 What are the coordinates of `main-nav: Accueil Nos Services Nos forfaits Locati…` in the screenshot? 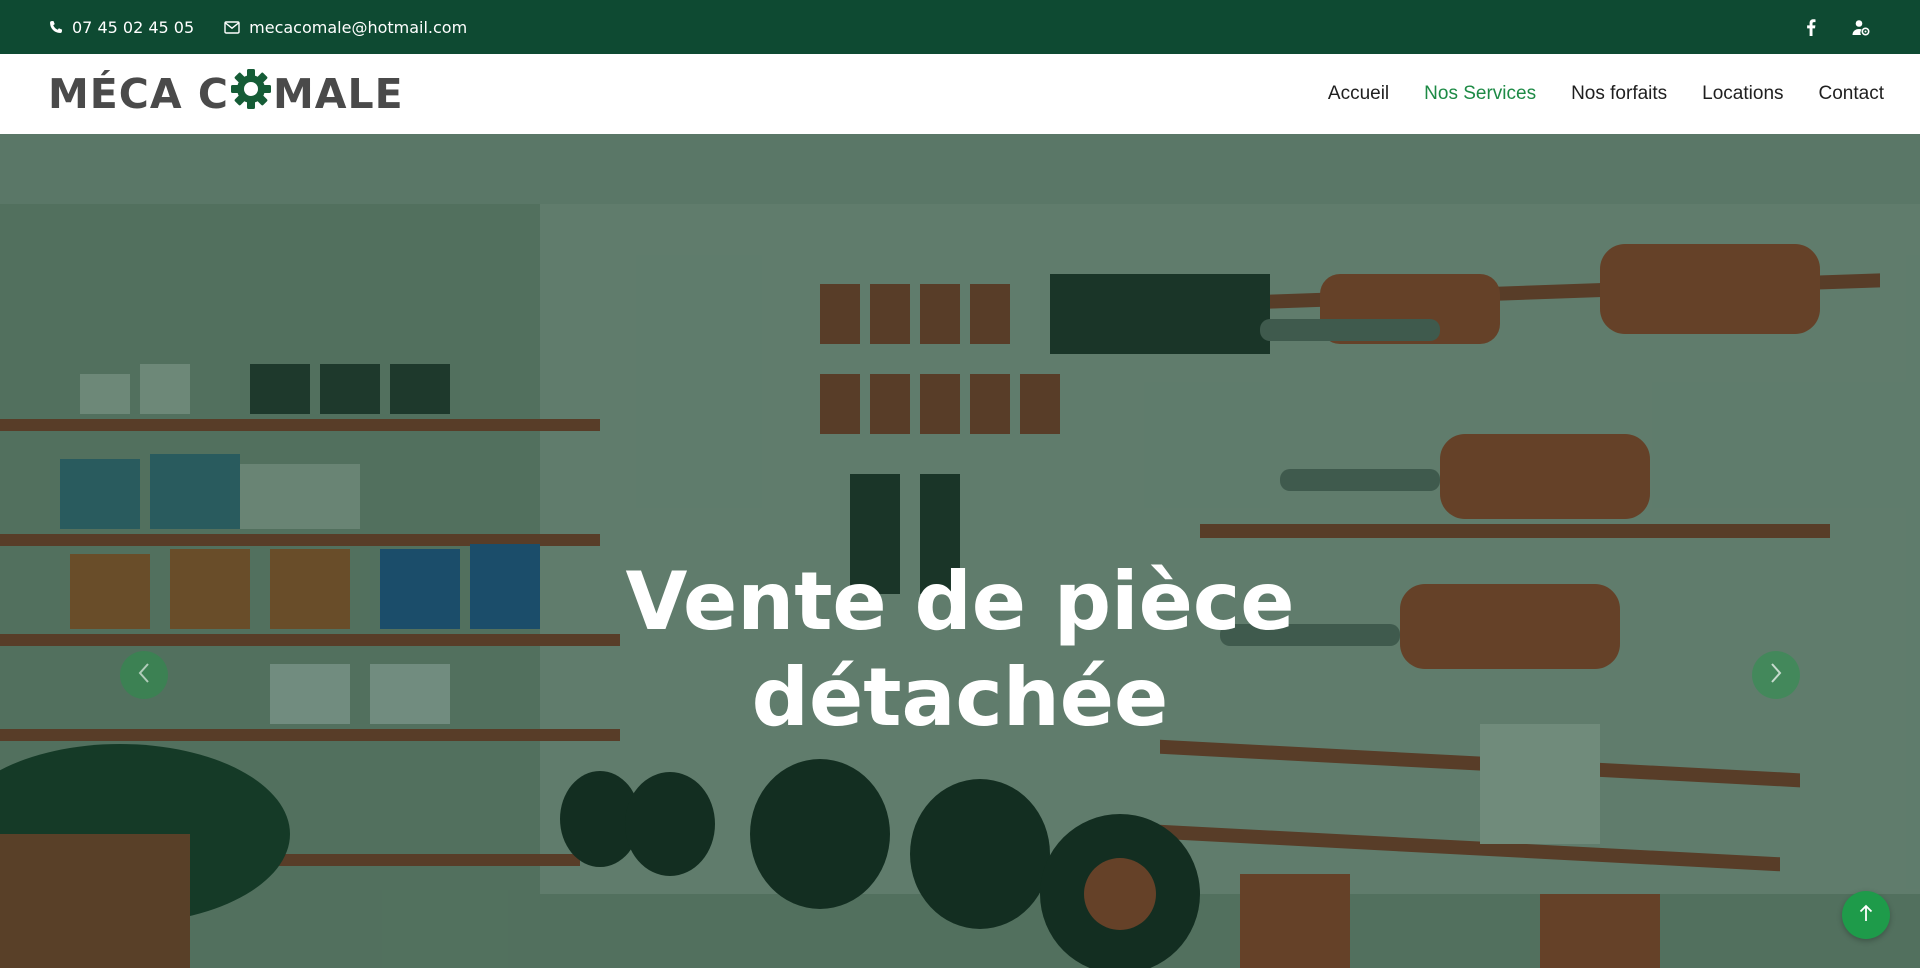 It's located at (1606, 94).